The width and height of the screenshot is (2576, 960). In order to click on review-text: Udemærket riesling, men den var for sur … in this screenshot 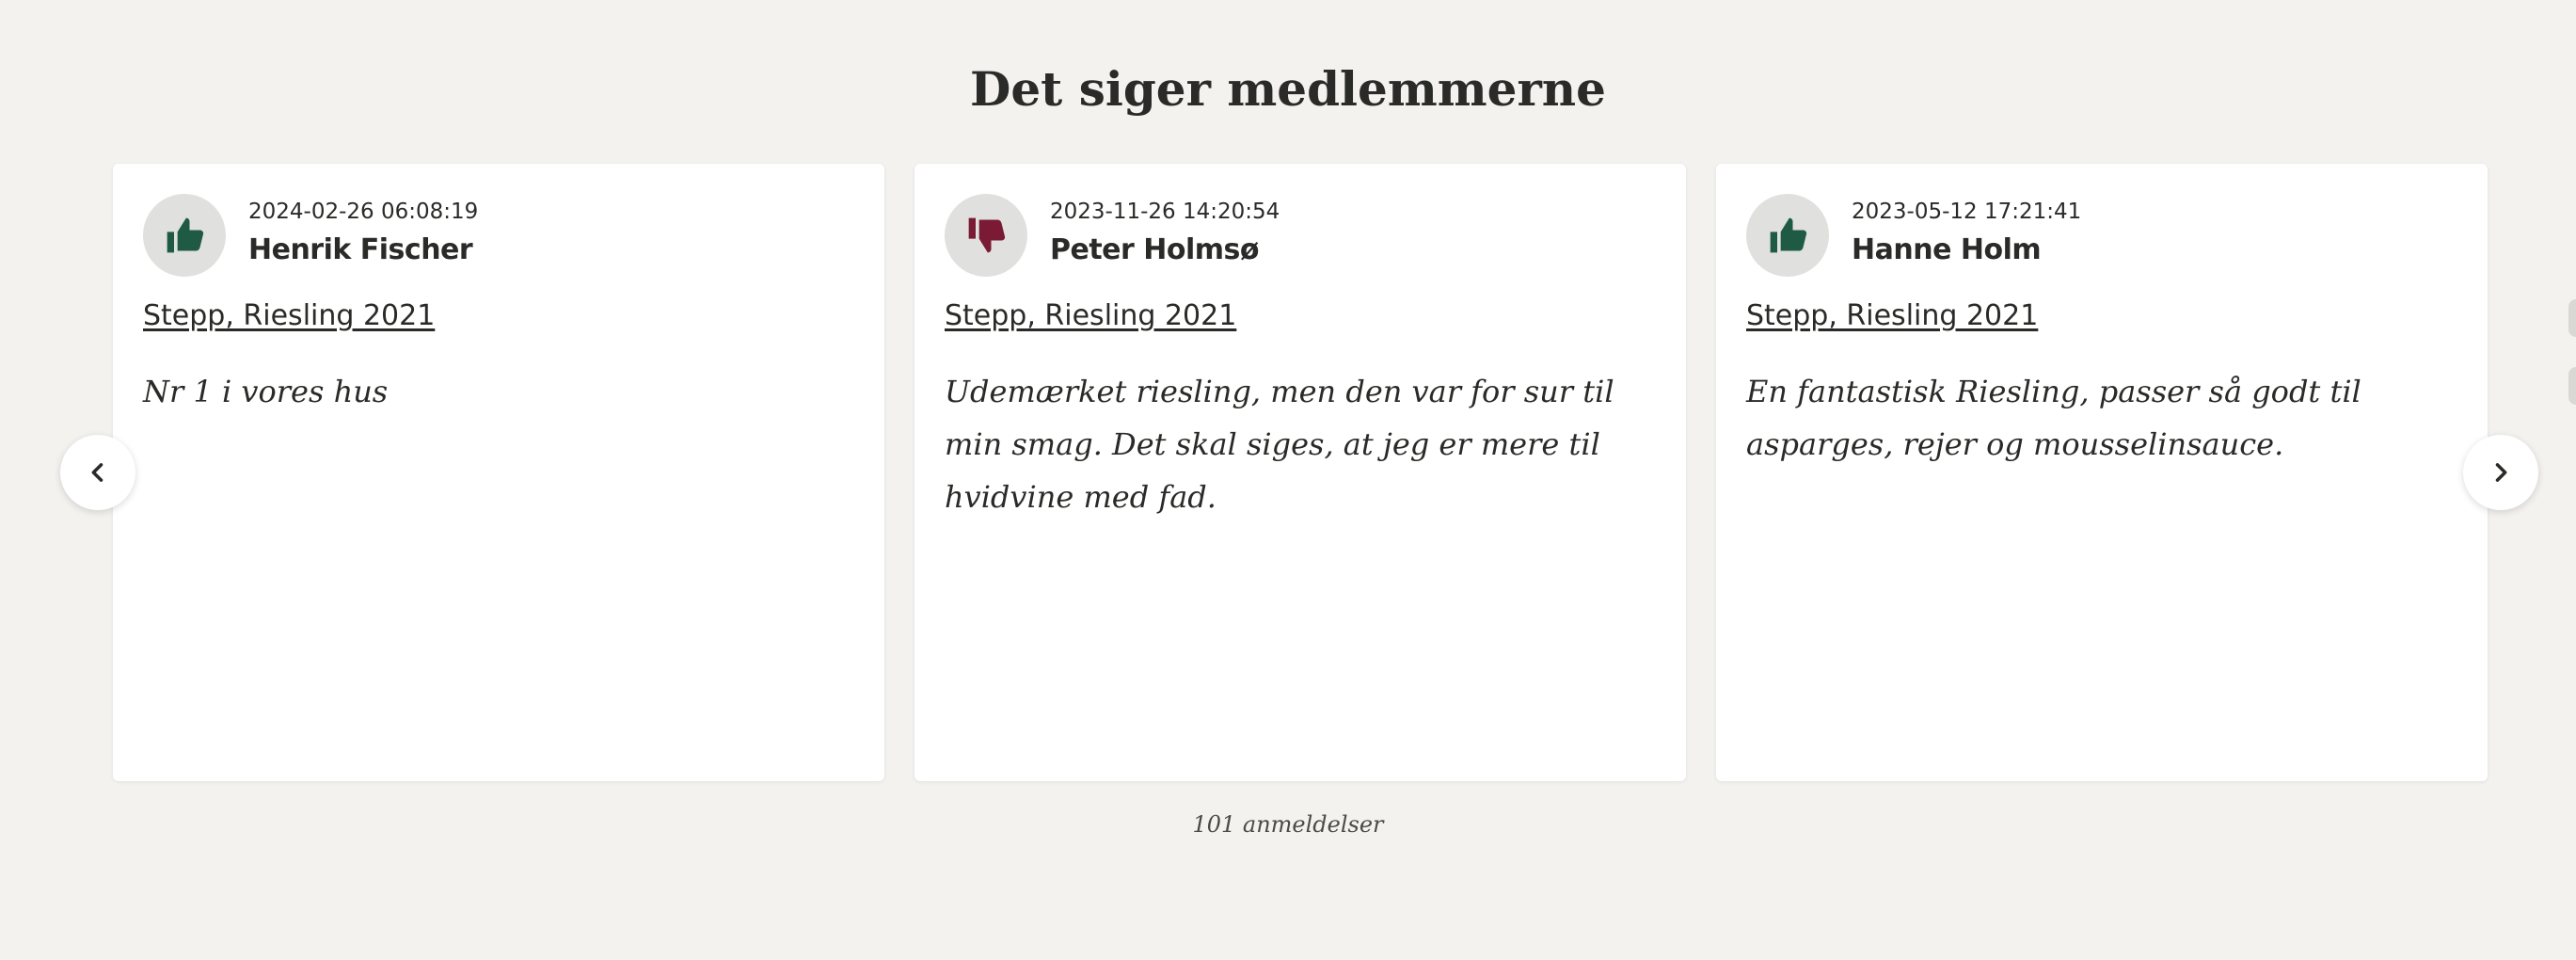, I will do `click(1279, 444)`.